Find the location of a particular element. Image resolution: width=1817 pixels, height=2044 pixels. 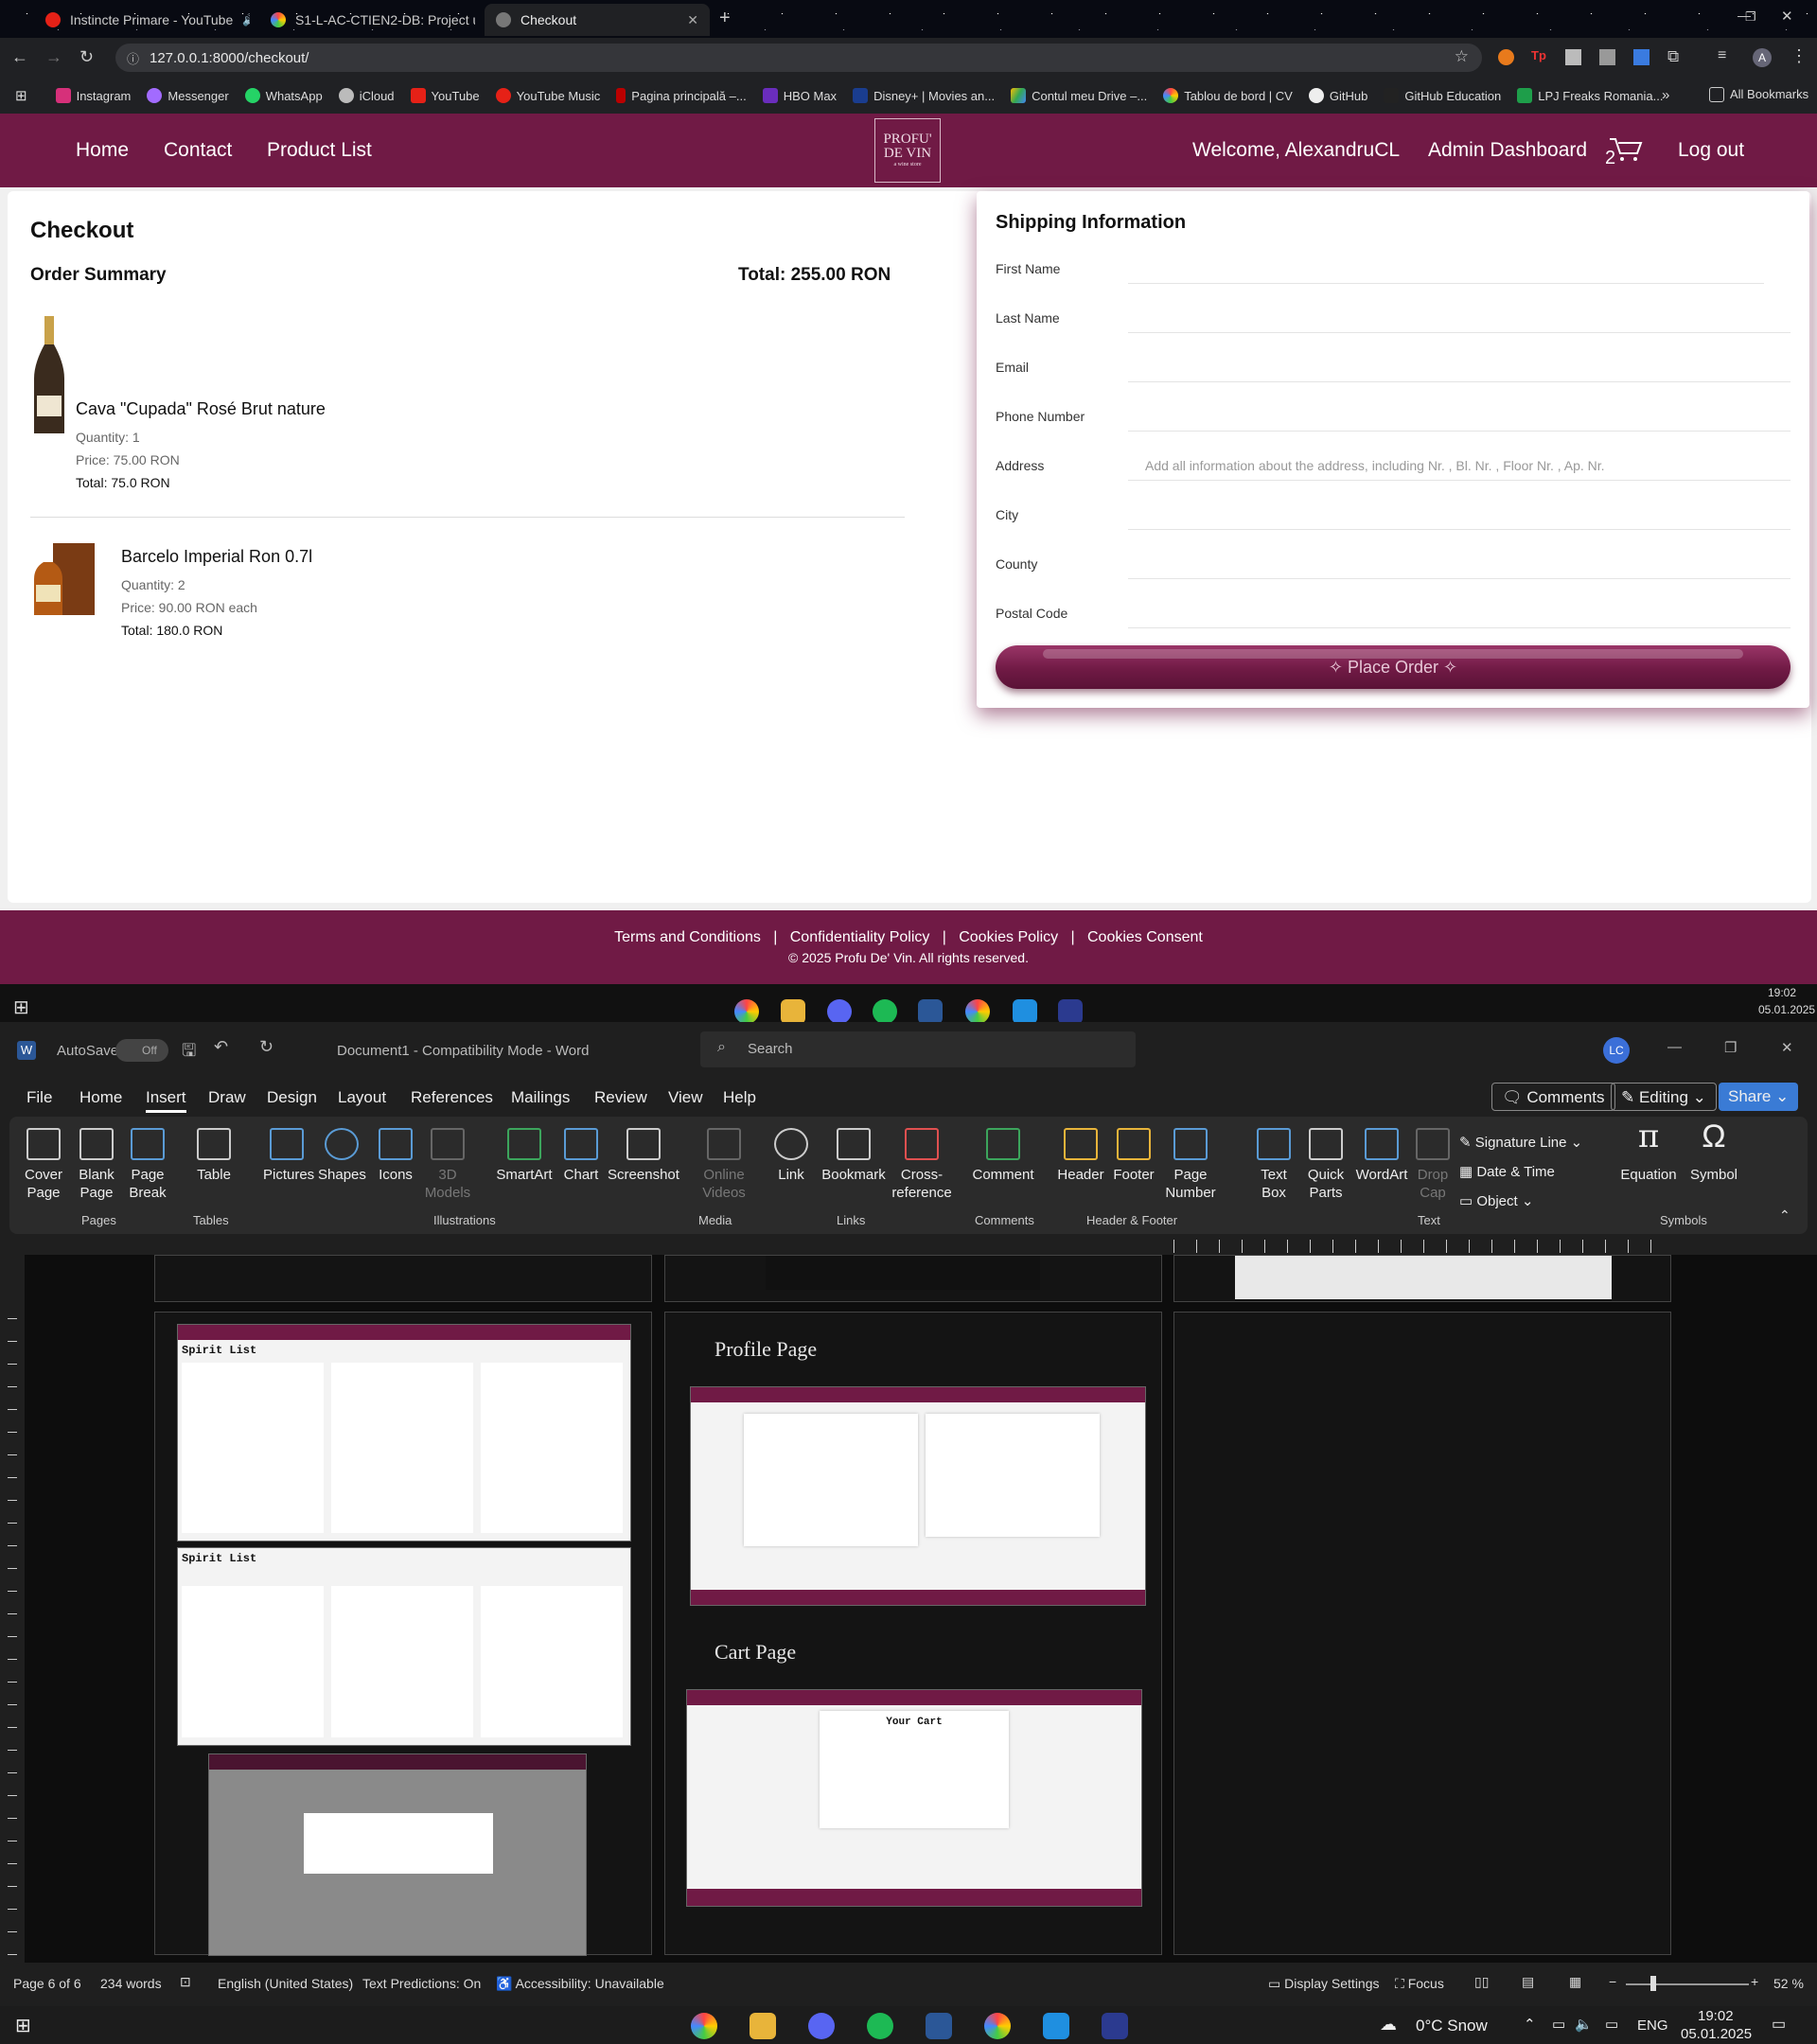

clock-date: 05.01.2025 is located at coordinates (1716, 2034).